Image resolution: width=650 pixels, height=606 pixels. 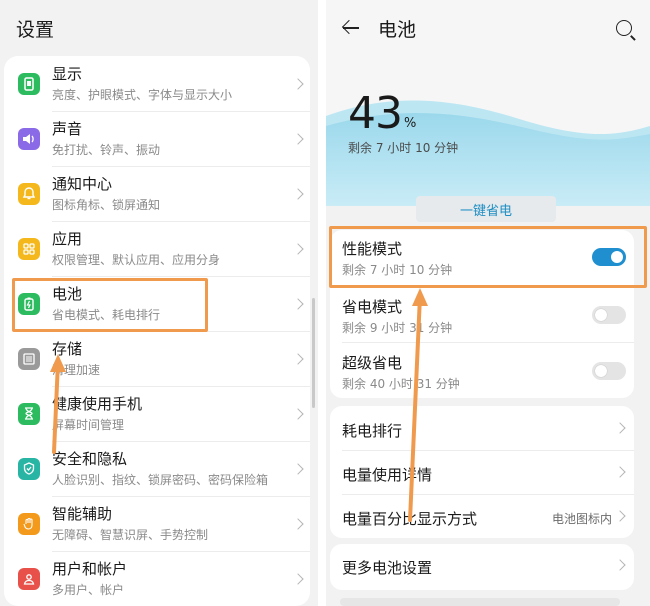 What do you see at coordinates (82, 514) in the screenshot?
I see `item-title: 智能辅助` at bounding box center [82, 514].